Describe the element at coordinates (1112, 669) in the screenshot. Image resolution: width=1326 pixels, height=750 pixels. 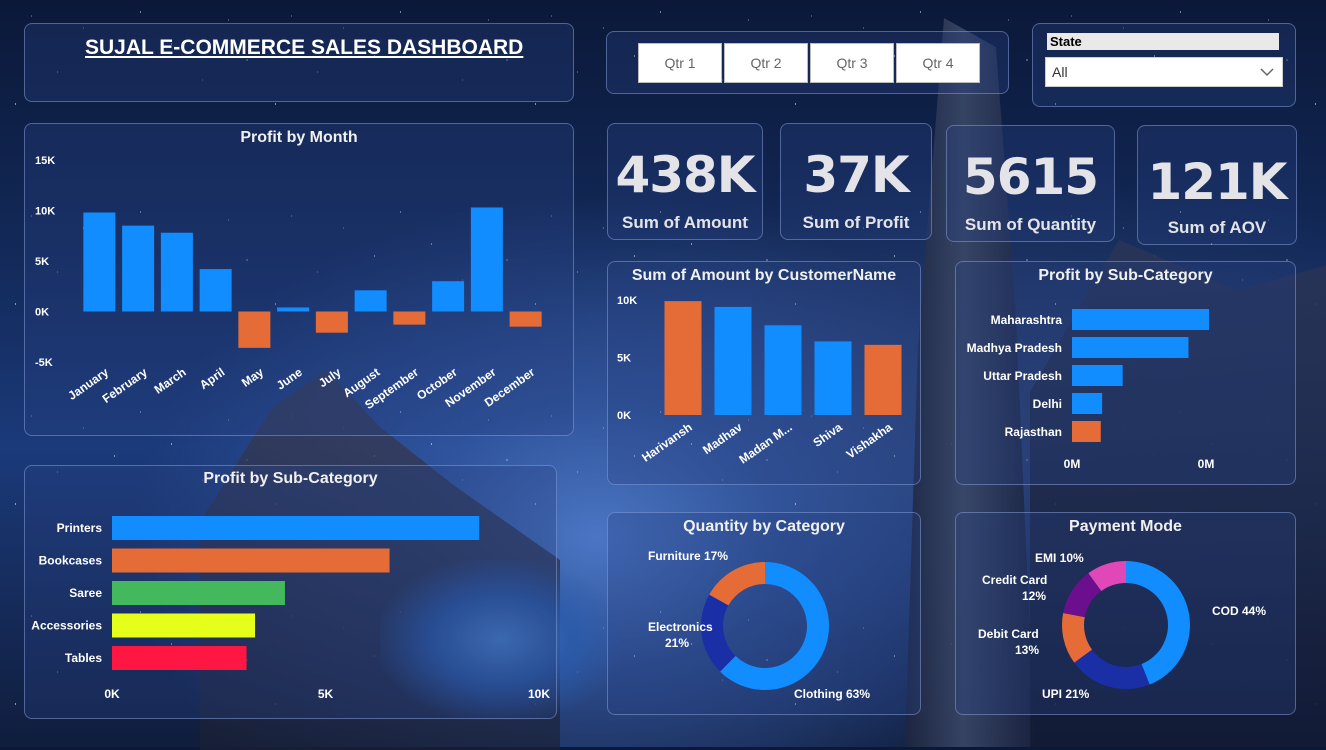
I see `donut-slice` at that location.